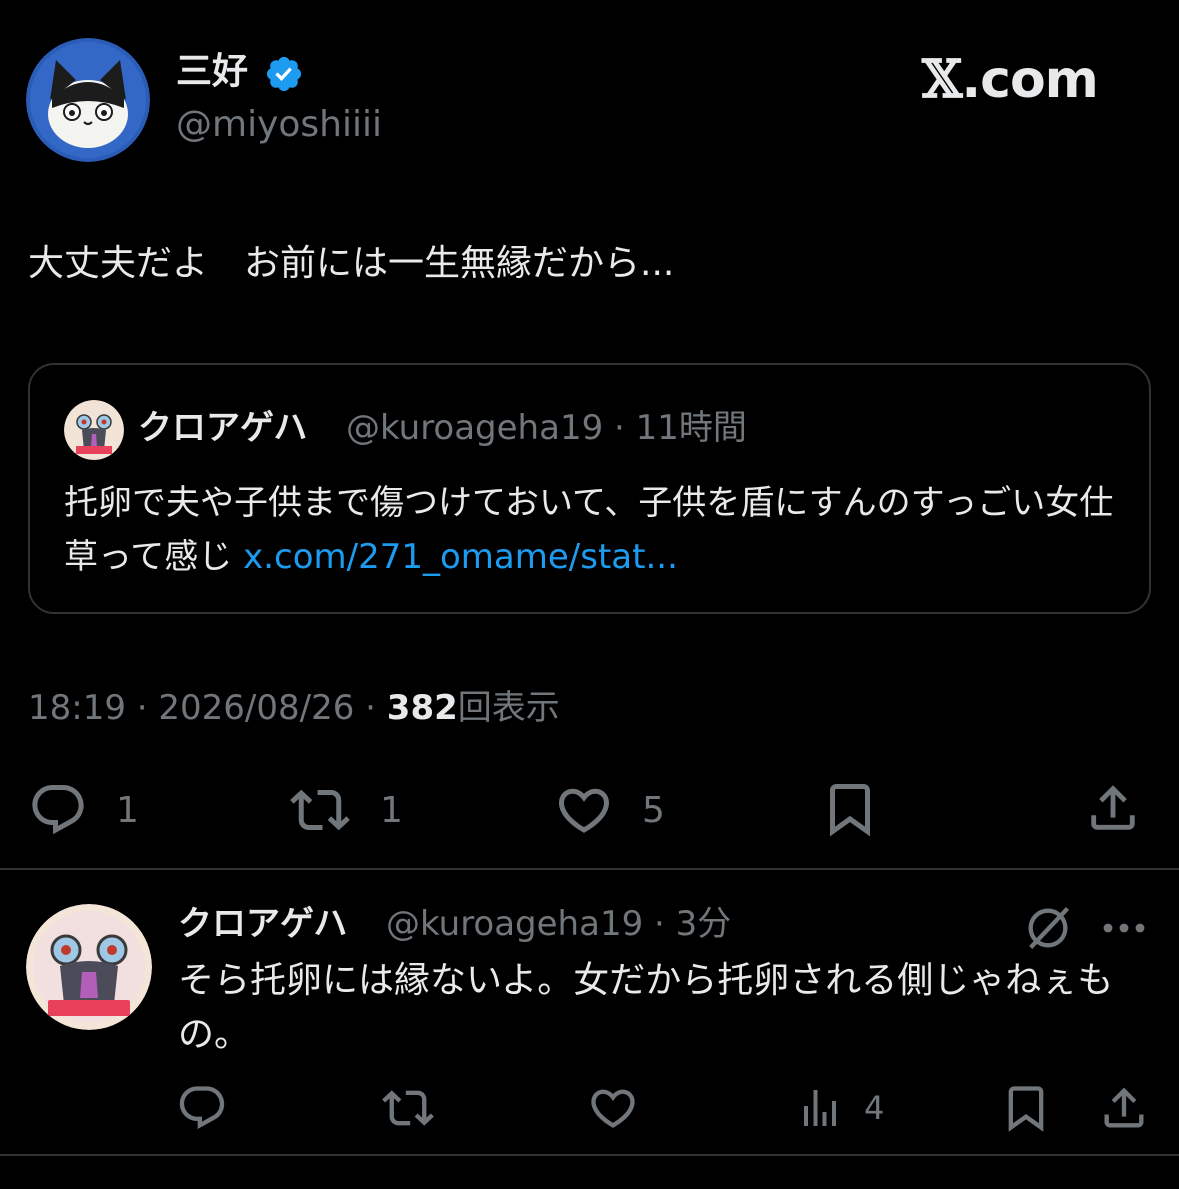 The image size is (1179, 1189). What do you see at coordinates (207, 708) in the screenshot?
I see `tweet-timestamp: 18:19 · 2026/08/26 ·` at bounding box center [207, 708].